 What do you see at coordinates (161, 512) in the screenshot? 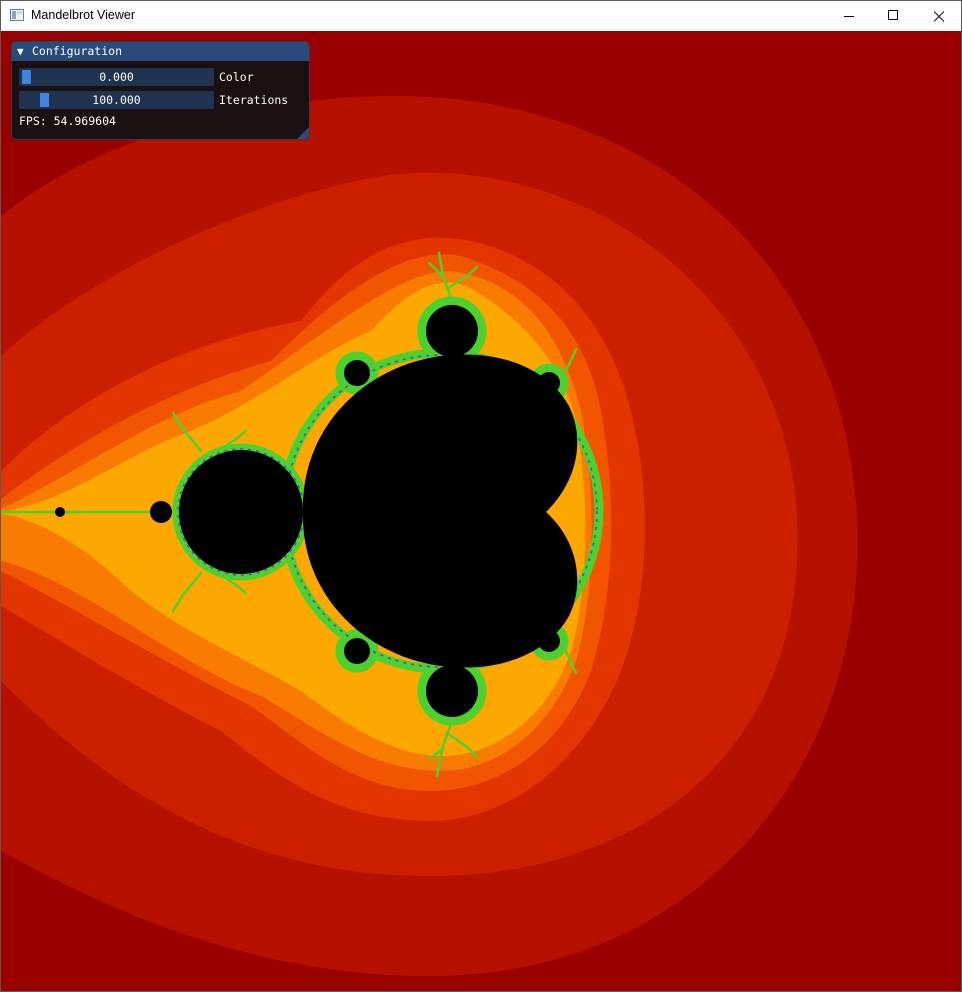
I see `left-small-bulb` at bounding box center [161, 512].